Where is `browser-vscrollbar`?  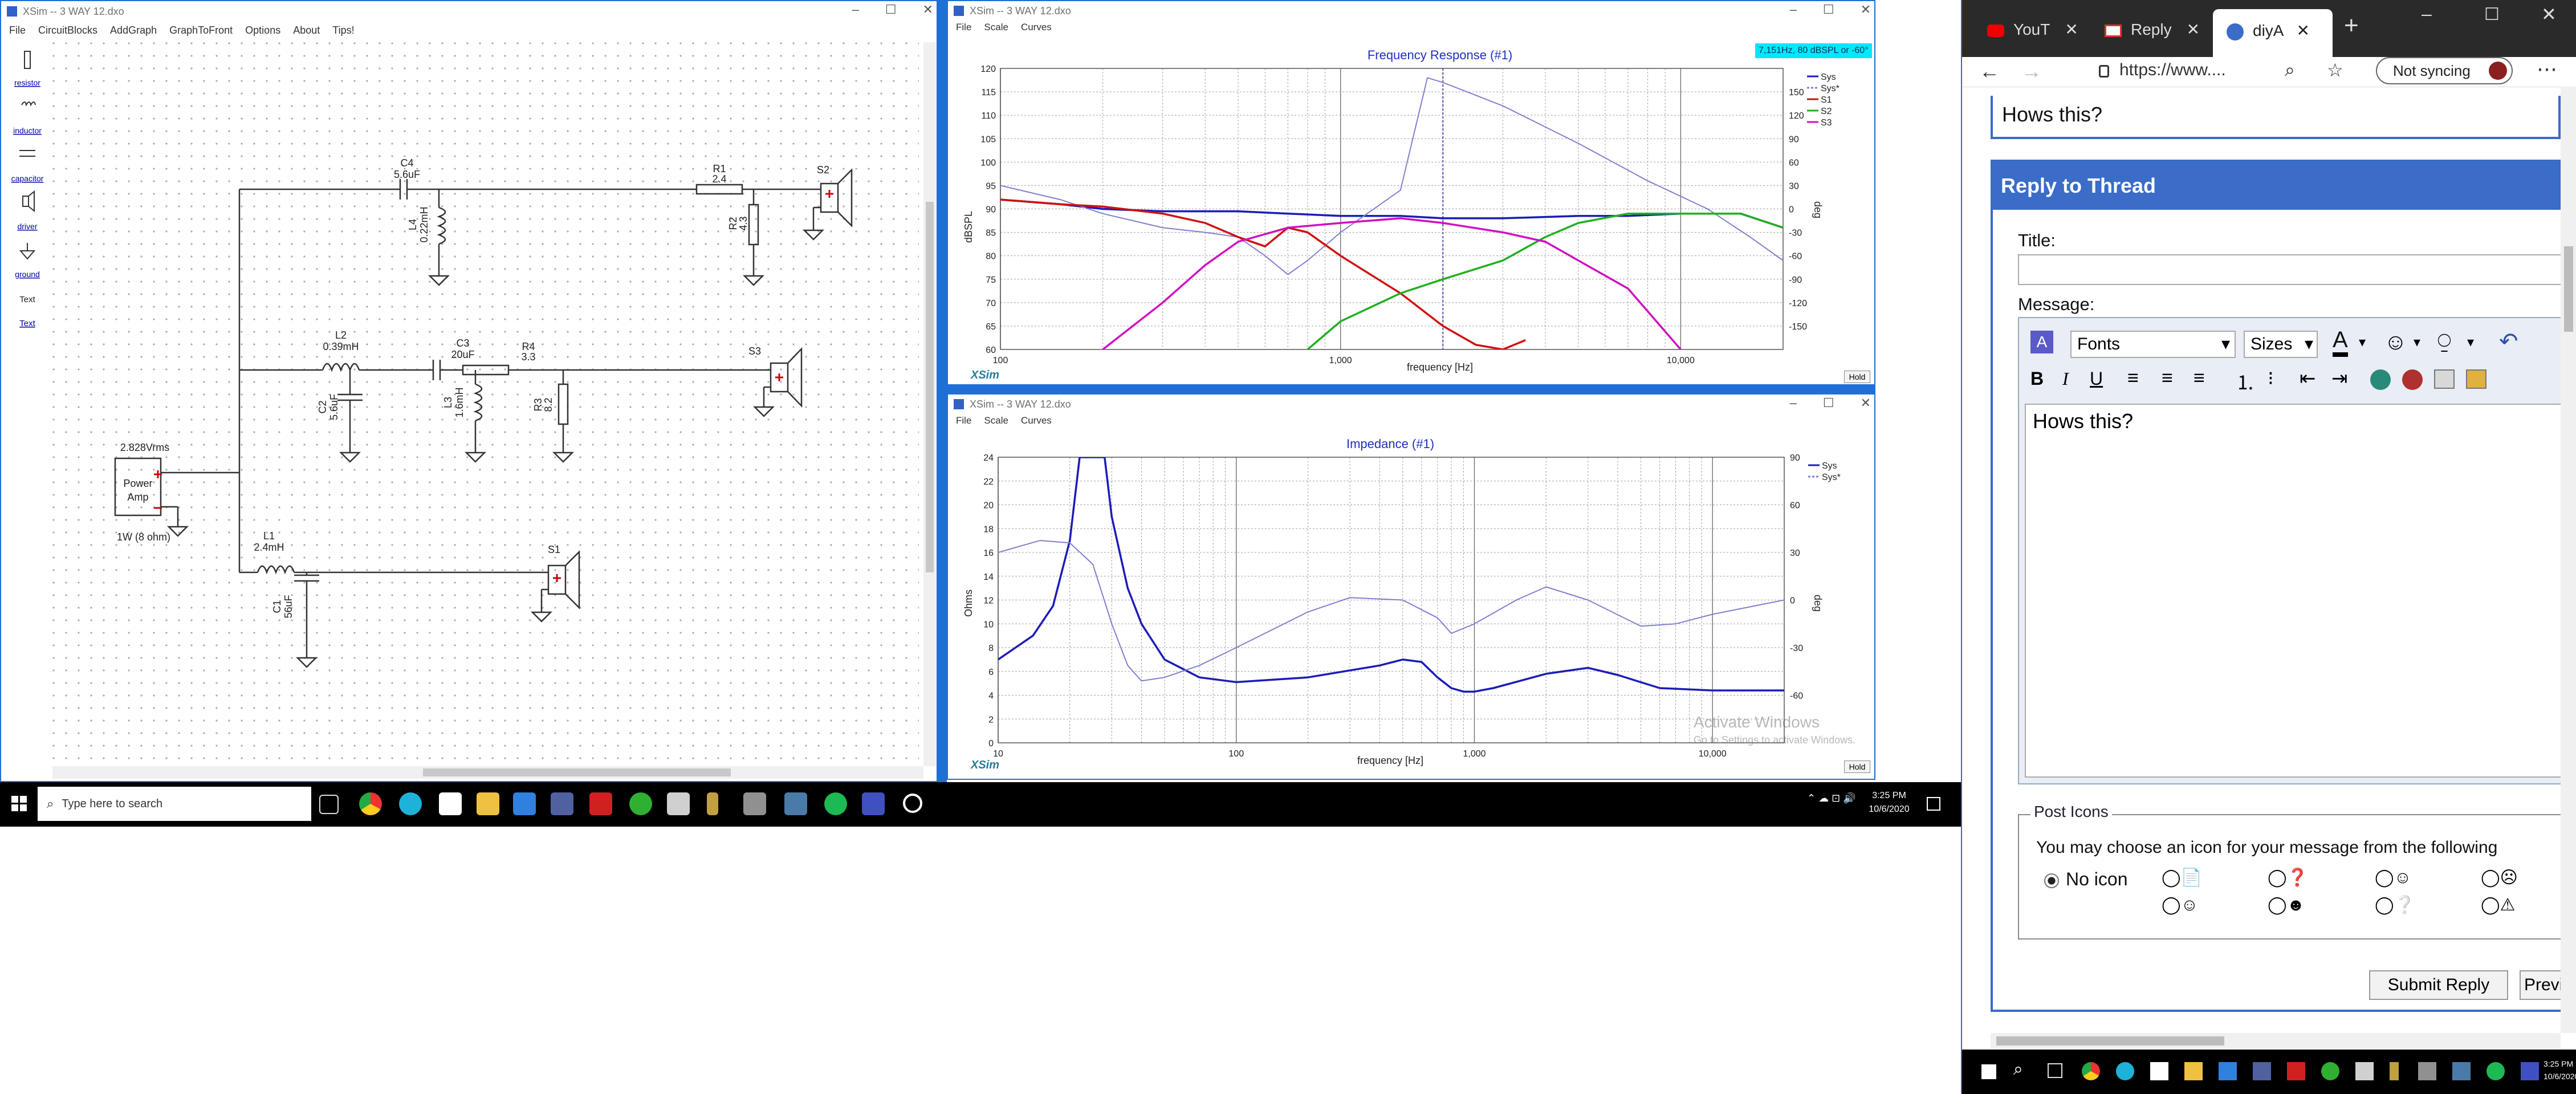 browser-vscrollbar is located at coordinates (2568, 560).